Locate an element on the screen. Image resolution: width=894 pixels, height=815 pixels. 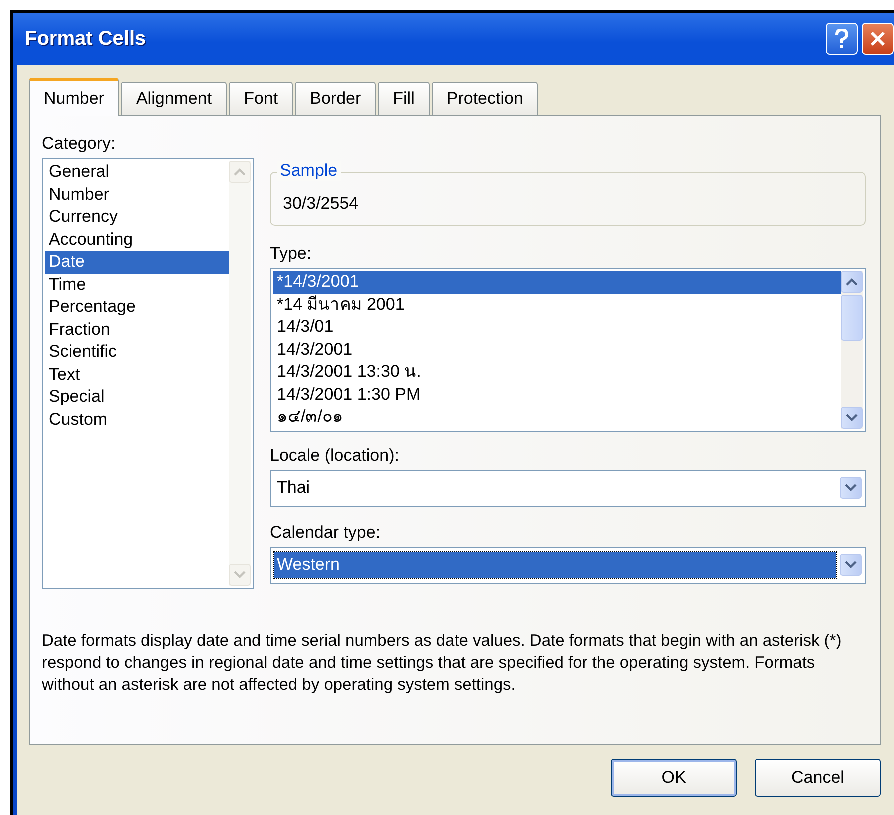
list-item: Number is located at coordinates (137, 195).